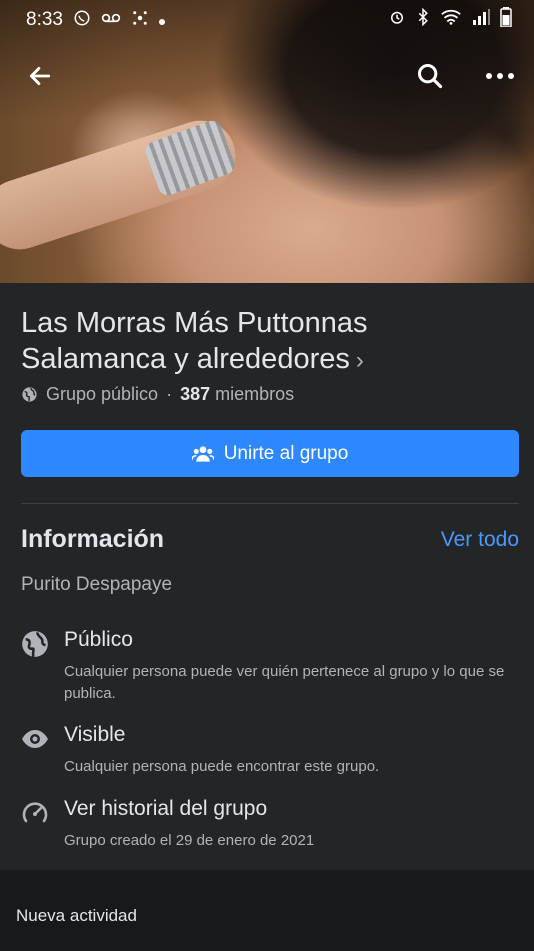  I want to click on more-horizontal-icon, so click(500, 76).